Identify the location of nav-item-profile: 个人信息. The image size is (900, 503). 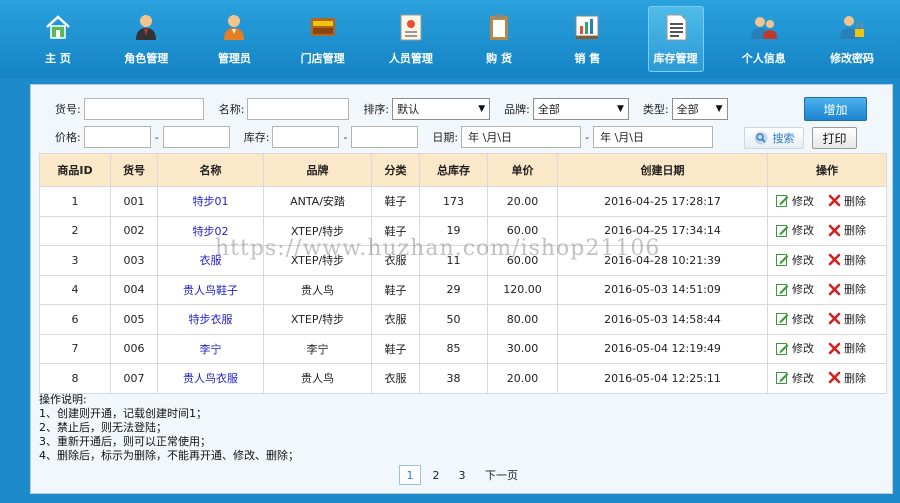
(764, 39).